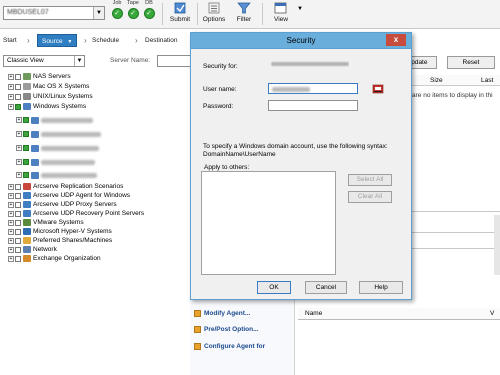 Image resolution: width=500 pixels, height=375 pixels. I want to click on chevron-down-icon: ▼, so click(98, 13).